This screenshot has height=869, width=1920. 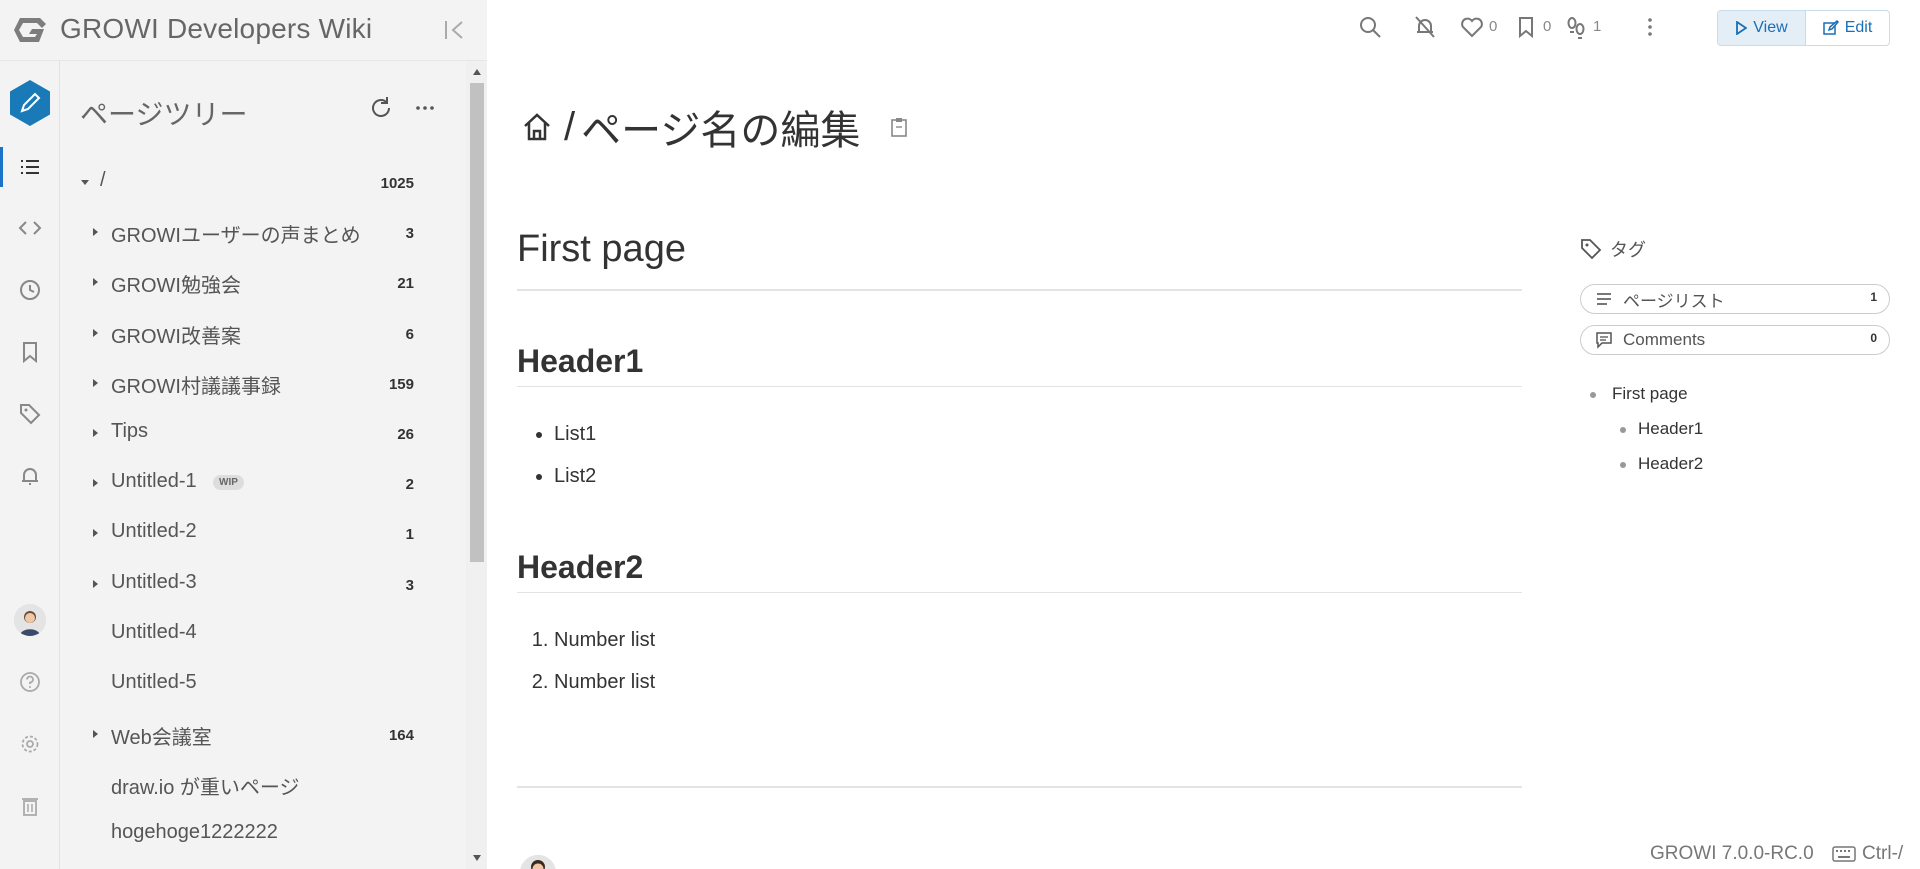 I want to click on view-button: View, so click(x=1761, y=28).